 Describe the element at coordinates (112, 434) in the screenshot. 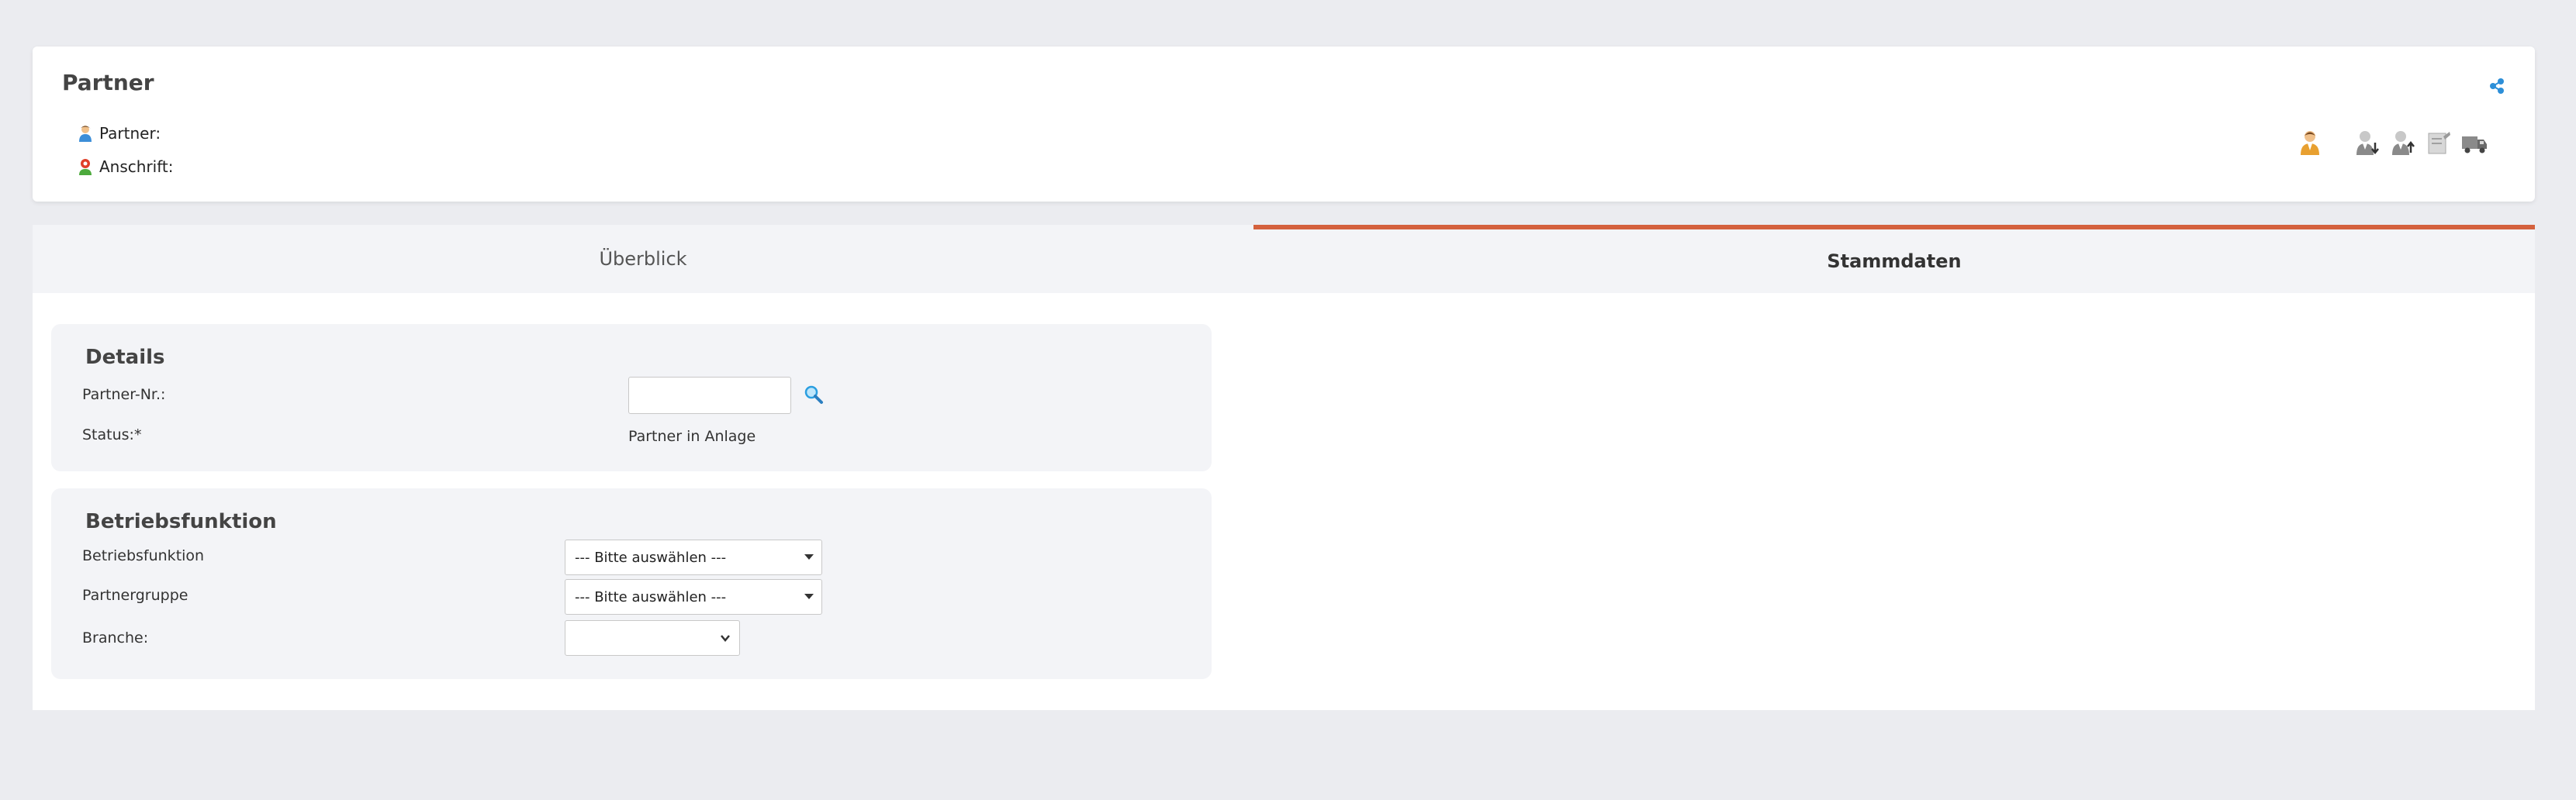

I see `status-label: Status:*` at that location.